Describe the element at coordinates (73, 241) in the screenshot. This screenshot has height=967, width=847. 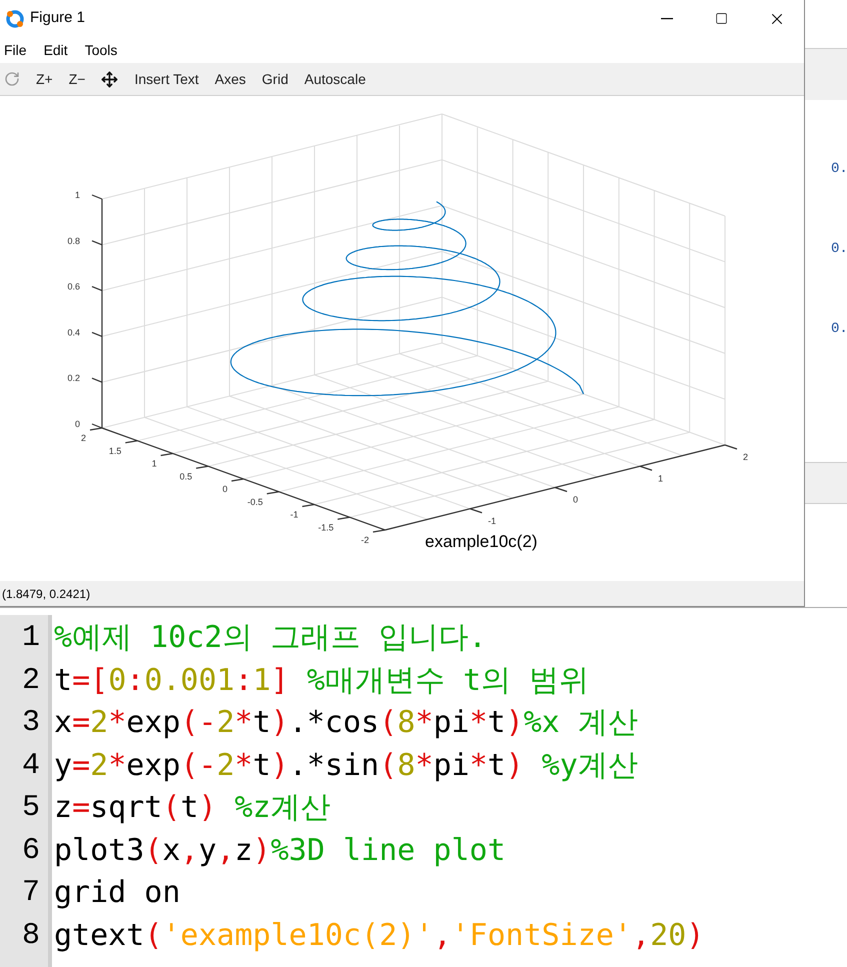
I see `tick-label: 0.8` at that location.